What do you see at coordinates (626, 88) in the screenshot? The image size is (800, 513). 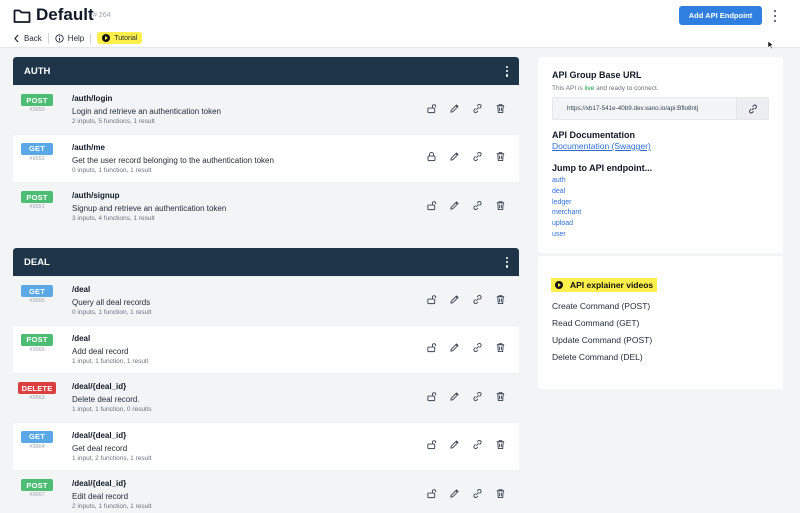 I see `live-suffix: and ready to connect.` at bounding box center [626, 88].